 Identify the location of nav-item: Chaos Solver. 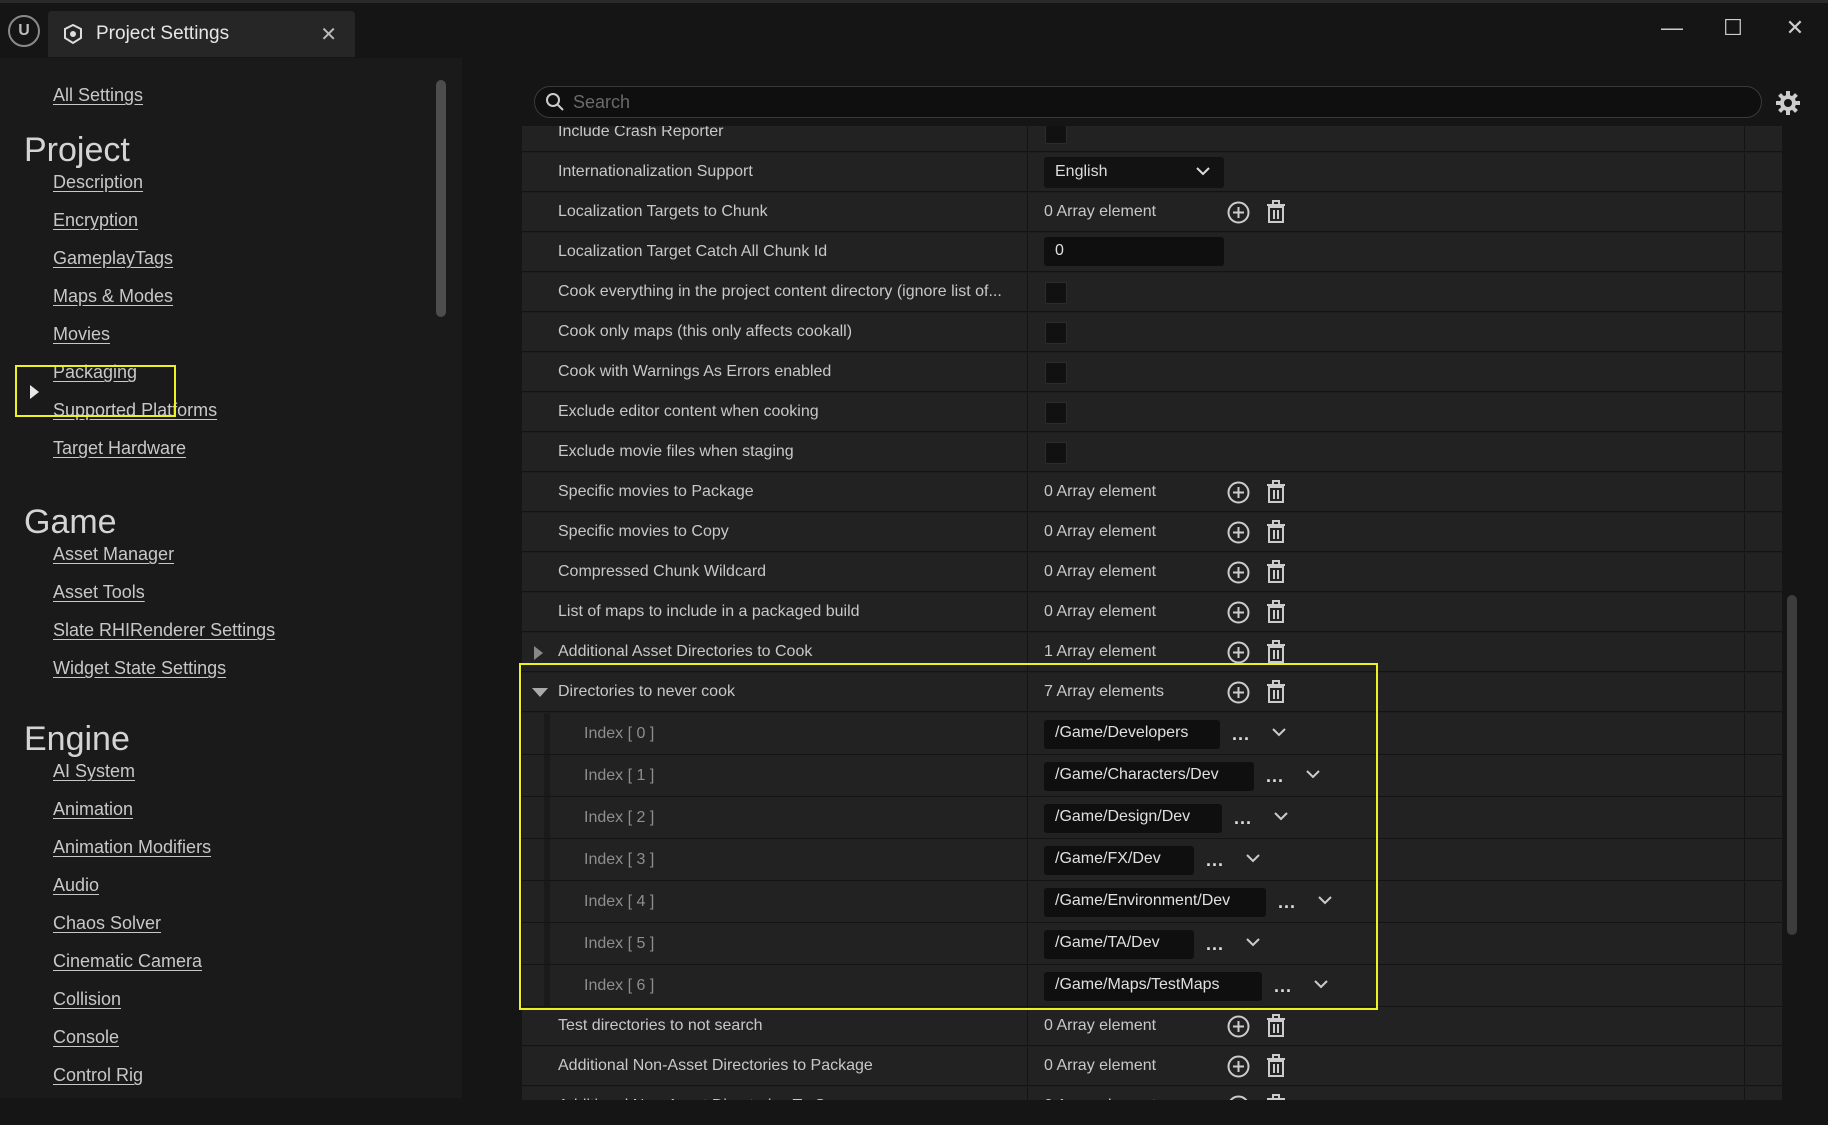
(107, 923).